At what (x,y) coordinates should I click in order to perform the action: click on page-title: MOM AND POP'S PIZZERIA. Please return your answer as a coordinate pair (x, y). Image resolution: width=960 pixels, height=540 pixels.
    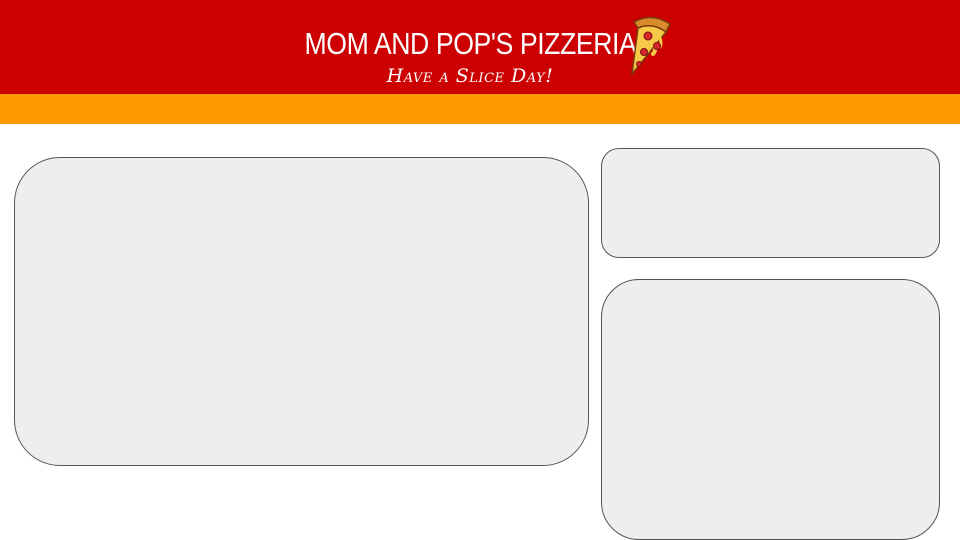
    Looking at the image, I should click on (470, 43).